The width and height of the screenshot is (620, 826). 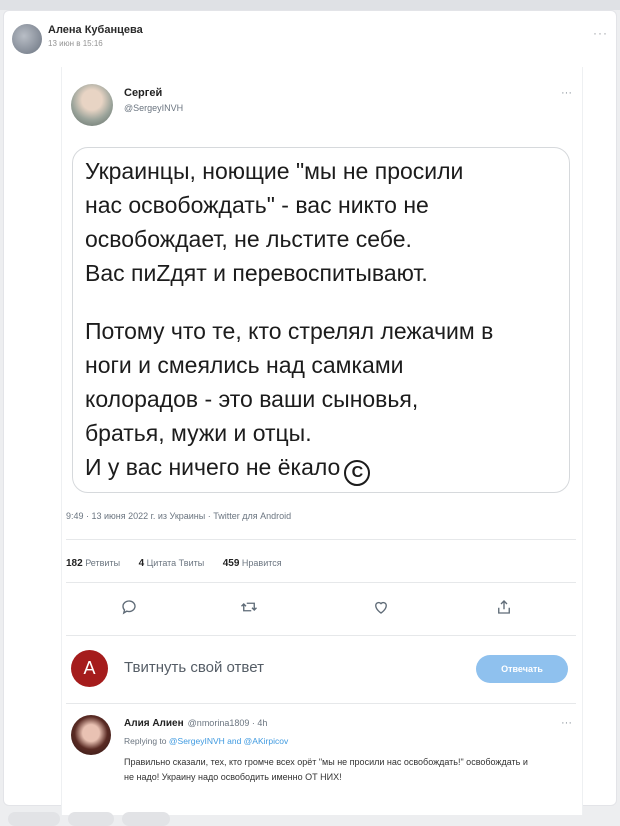 What do you see at coordinates (154, 108) in the screenshot?
I see `tweet-author-handle: @SergeyINVH` at bounding box center [154, 108].